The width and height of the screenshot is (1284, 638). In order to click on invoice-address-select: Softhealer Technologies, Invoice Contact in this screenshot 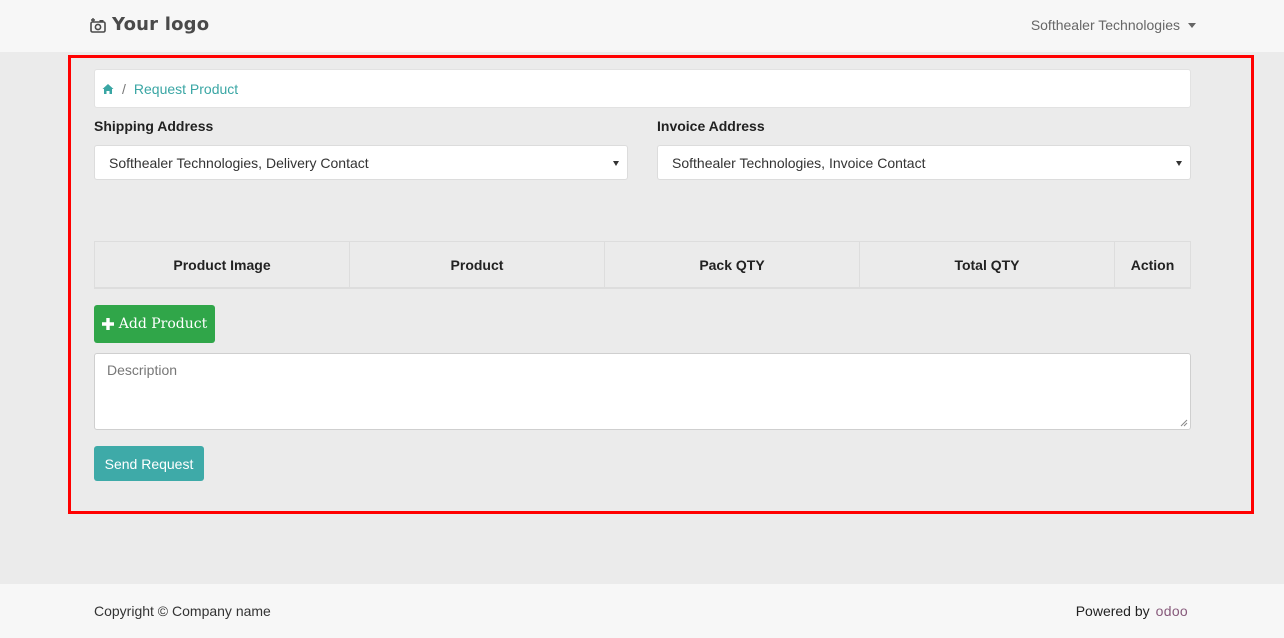, I will do `click(924, 162)`.